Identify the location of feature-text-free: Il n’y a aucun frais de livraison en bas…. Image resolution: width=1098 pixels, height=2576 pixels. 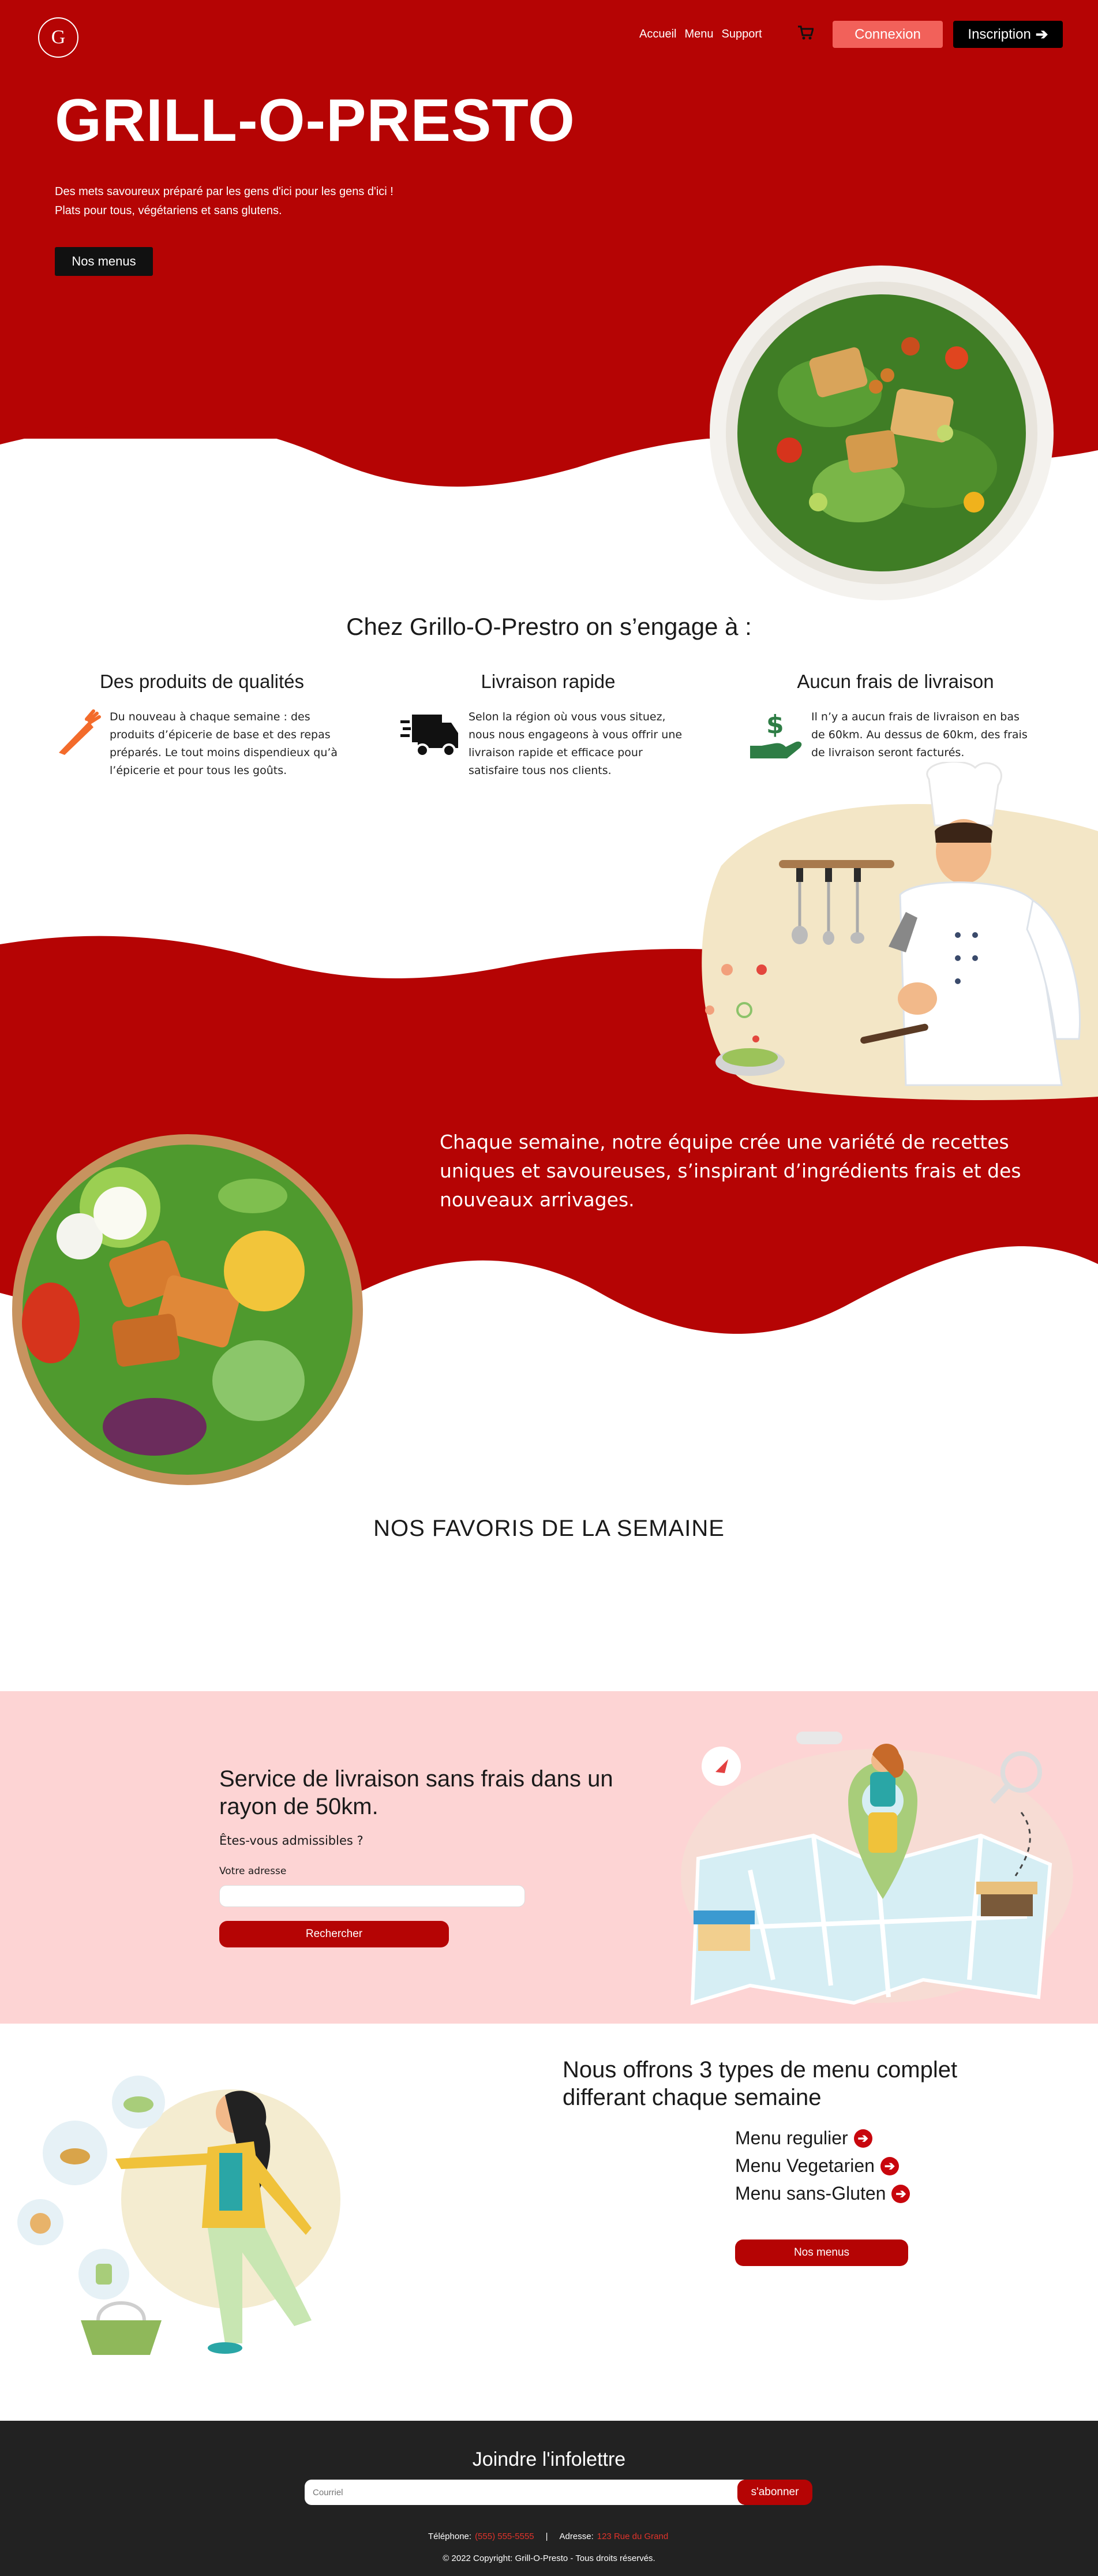
(919, 735).